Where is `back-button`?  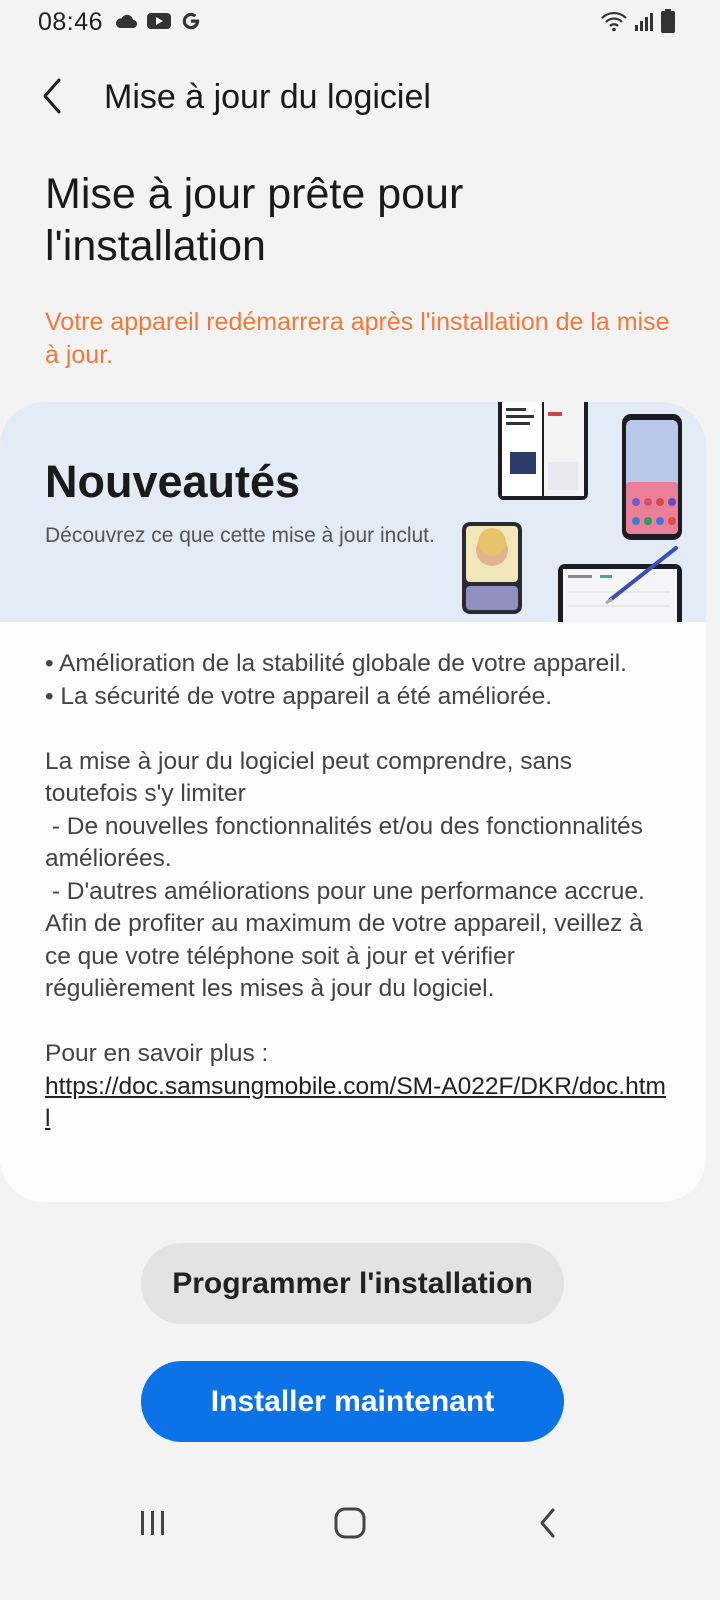
back-button is located at coordinates (52, 98).